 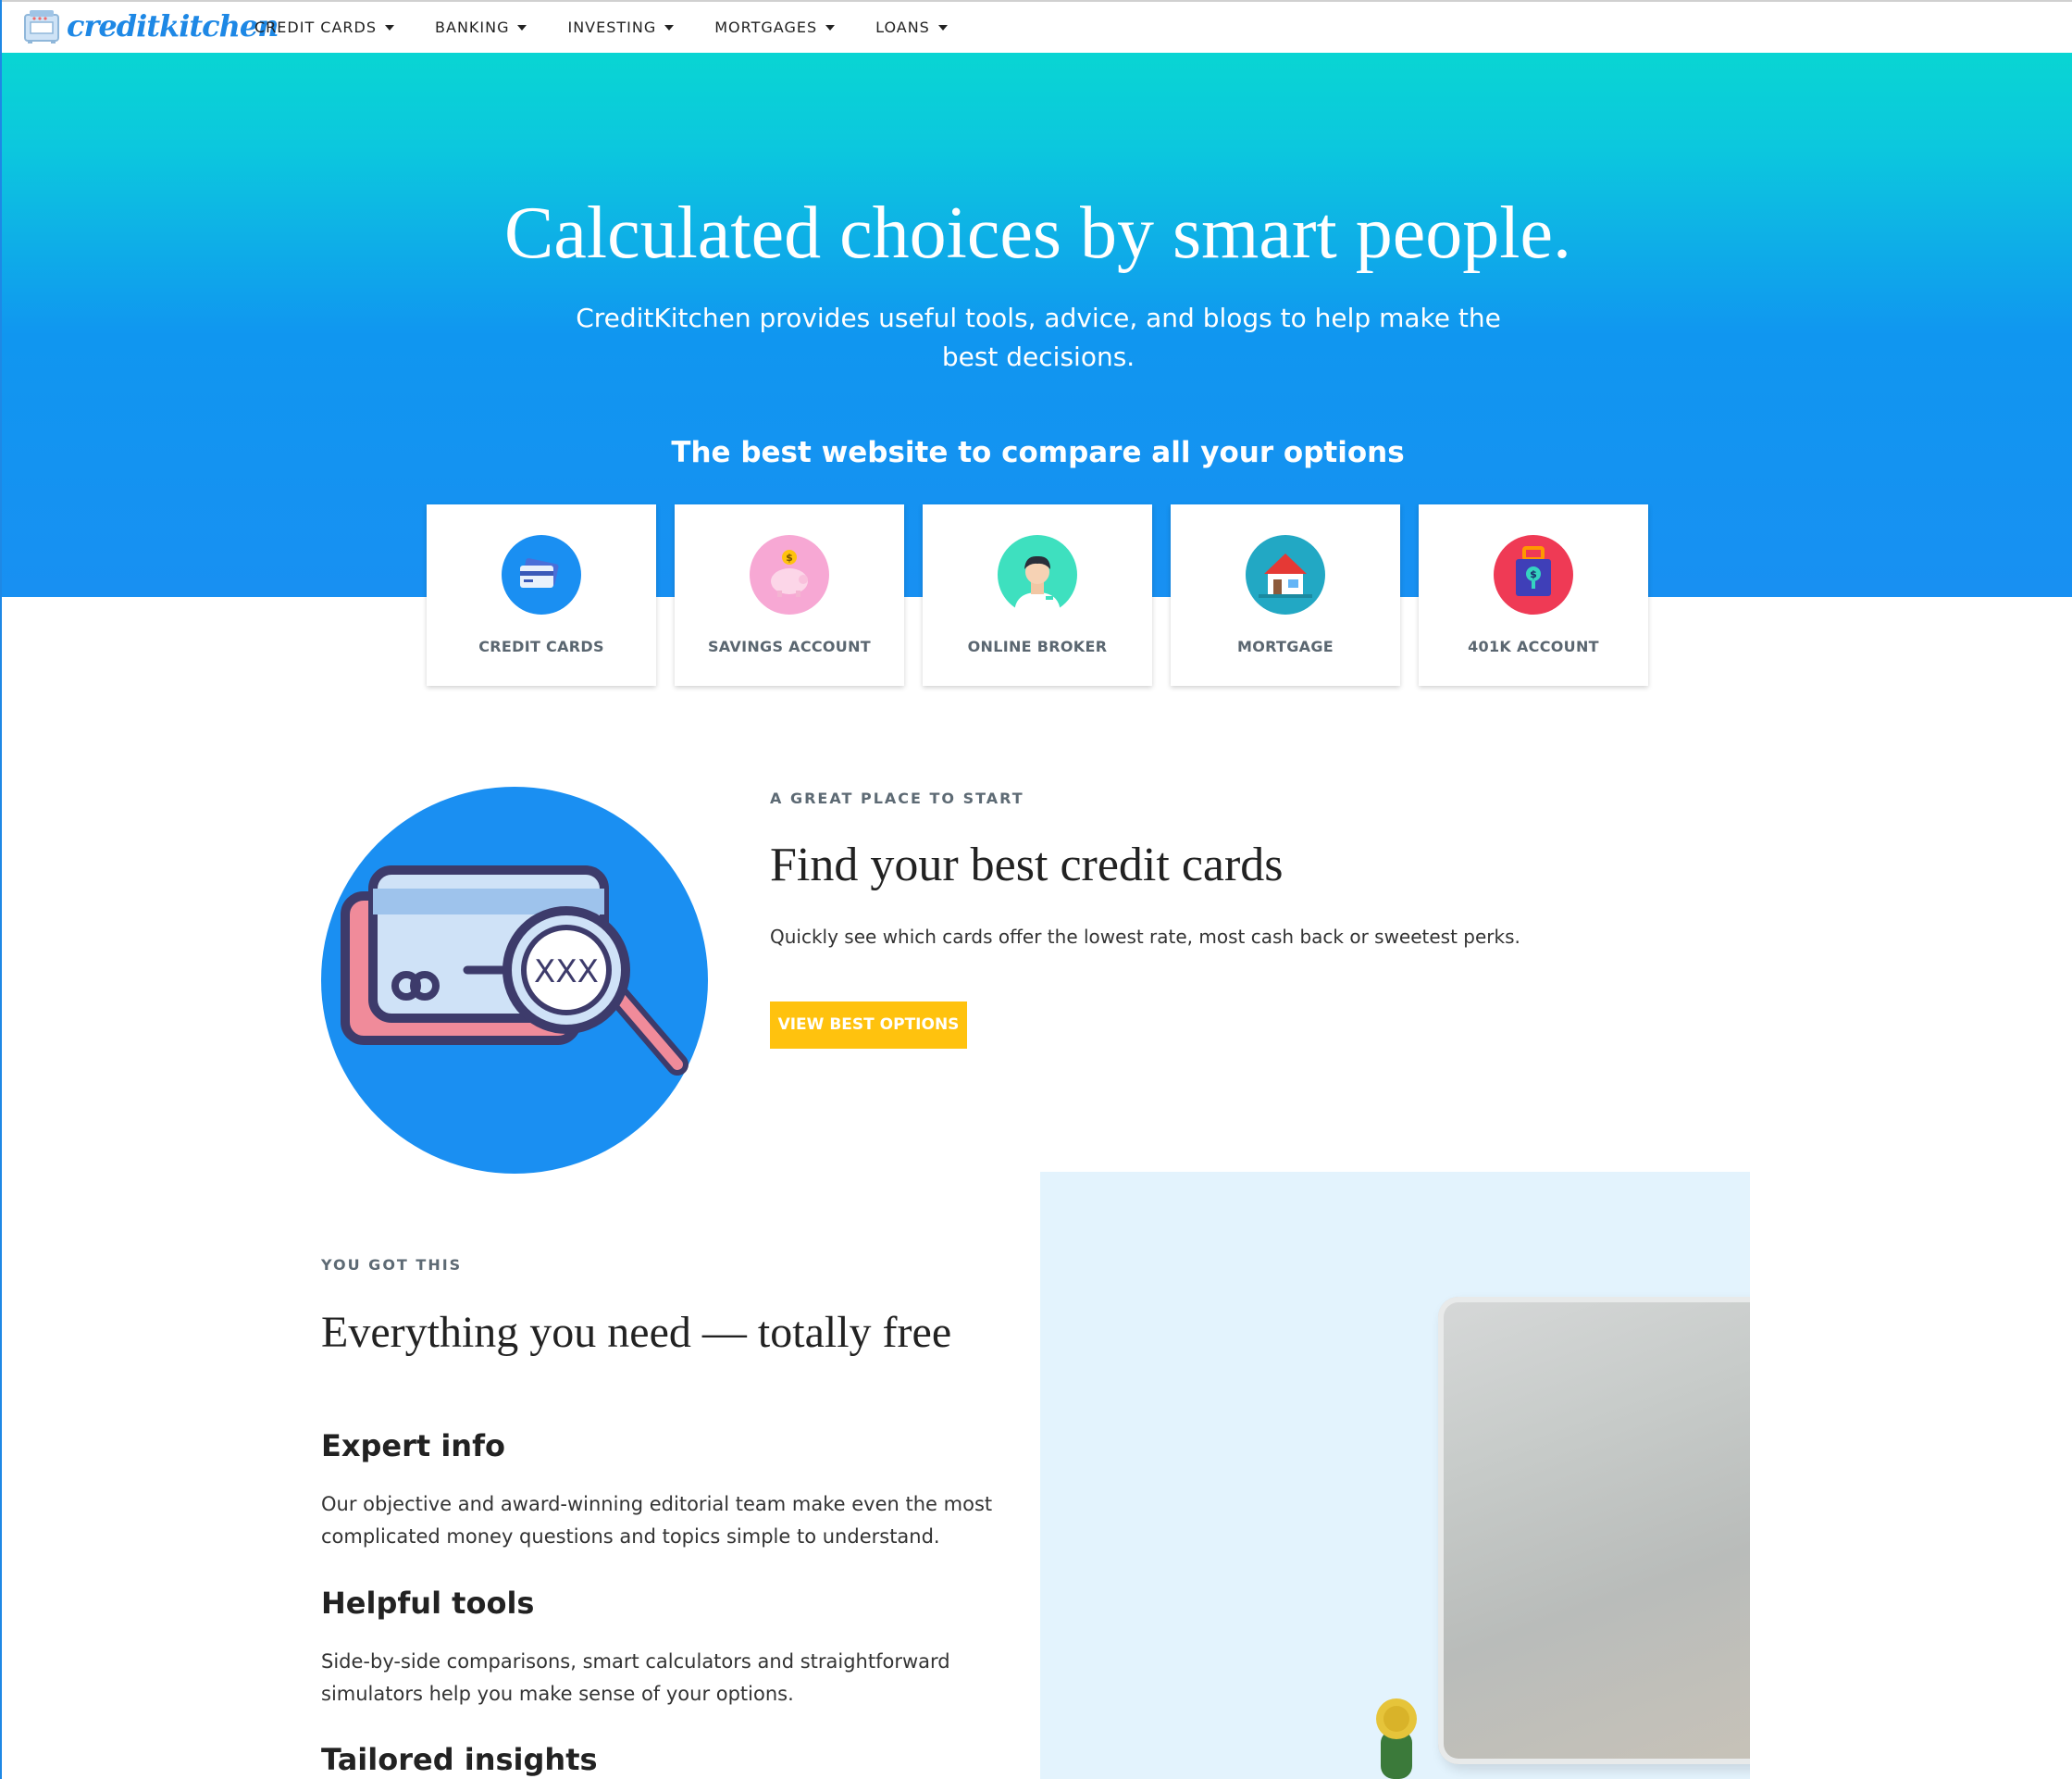 I want to click on category-label: 401K ACCOUNT, so click(x=1533, y=646).